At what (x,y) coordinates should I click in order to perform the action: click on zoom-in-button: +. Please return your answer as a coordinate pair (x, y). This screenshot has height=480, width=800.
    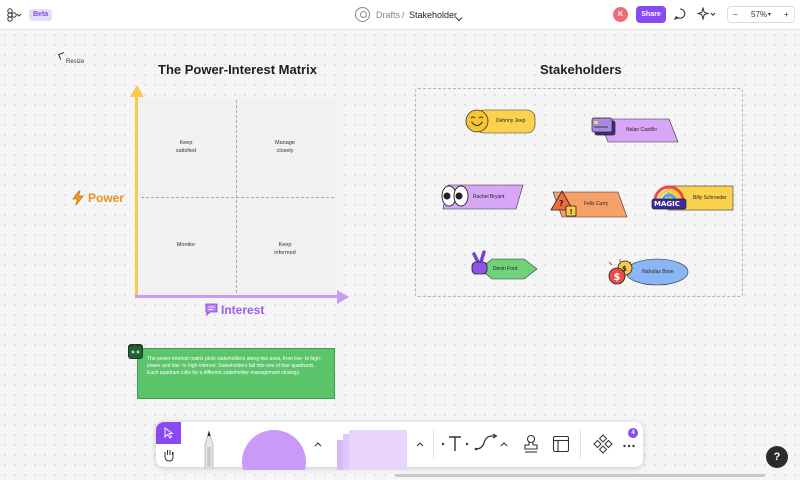
    Looking at the image, I should click on (786, 15).